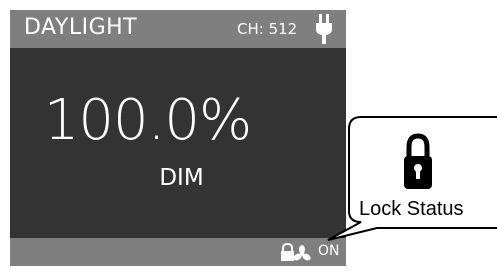  What do you see at coordinates (411, 209) in the screenshot?
I see `lock-status-label: Lock Status` at bounding box center [411, 209].